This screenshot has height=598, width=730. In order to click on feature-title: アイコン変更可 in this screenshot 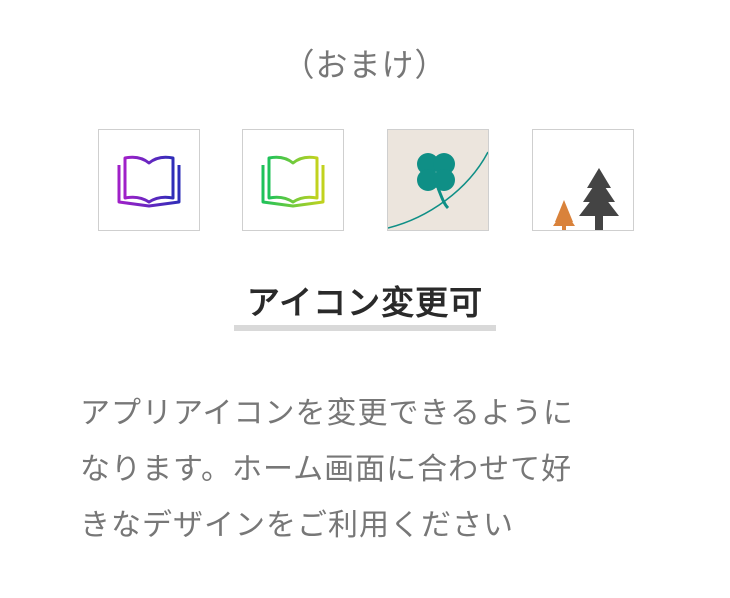, I will do `click(365, 302)`.